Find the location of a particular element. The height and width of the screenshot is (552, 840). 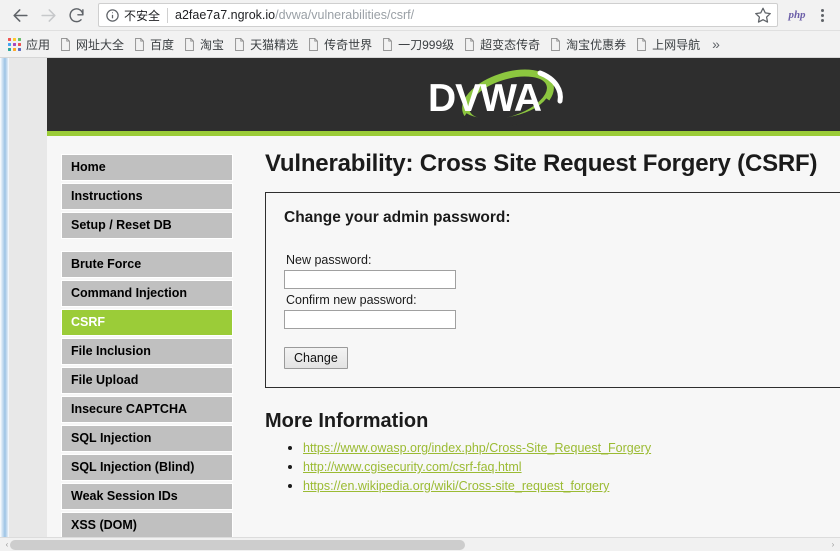

bookmark-item: 淘宝优惠券 is located at coordinates (589, 44).